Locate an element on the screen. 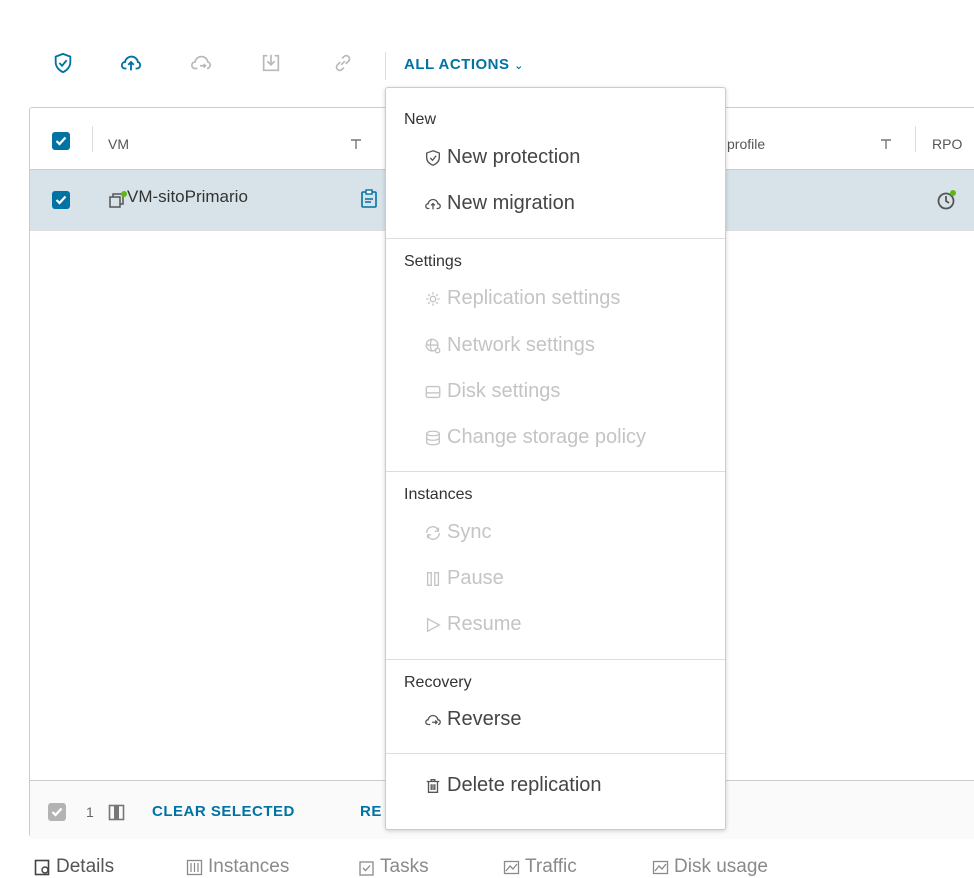 This screenshot has height=878, width=974. menu-item-reverse: Reverse is located at coordinates (472, 719).